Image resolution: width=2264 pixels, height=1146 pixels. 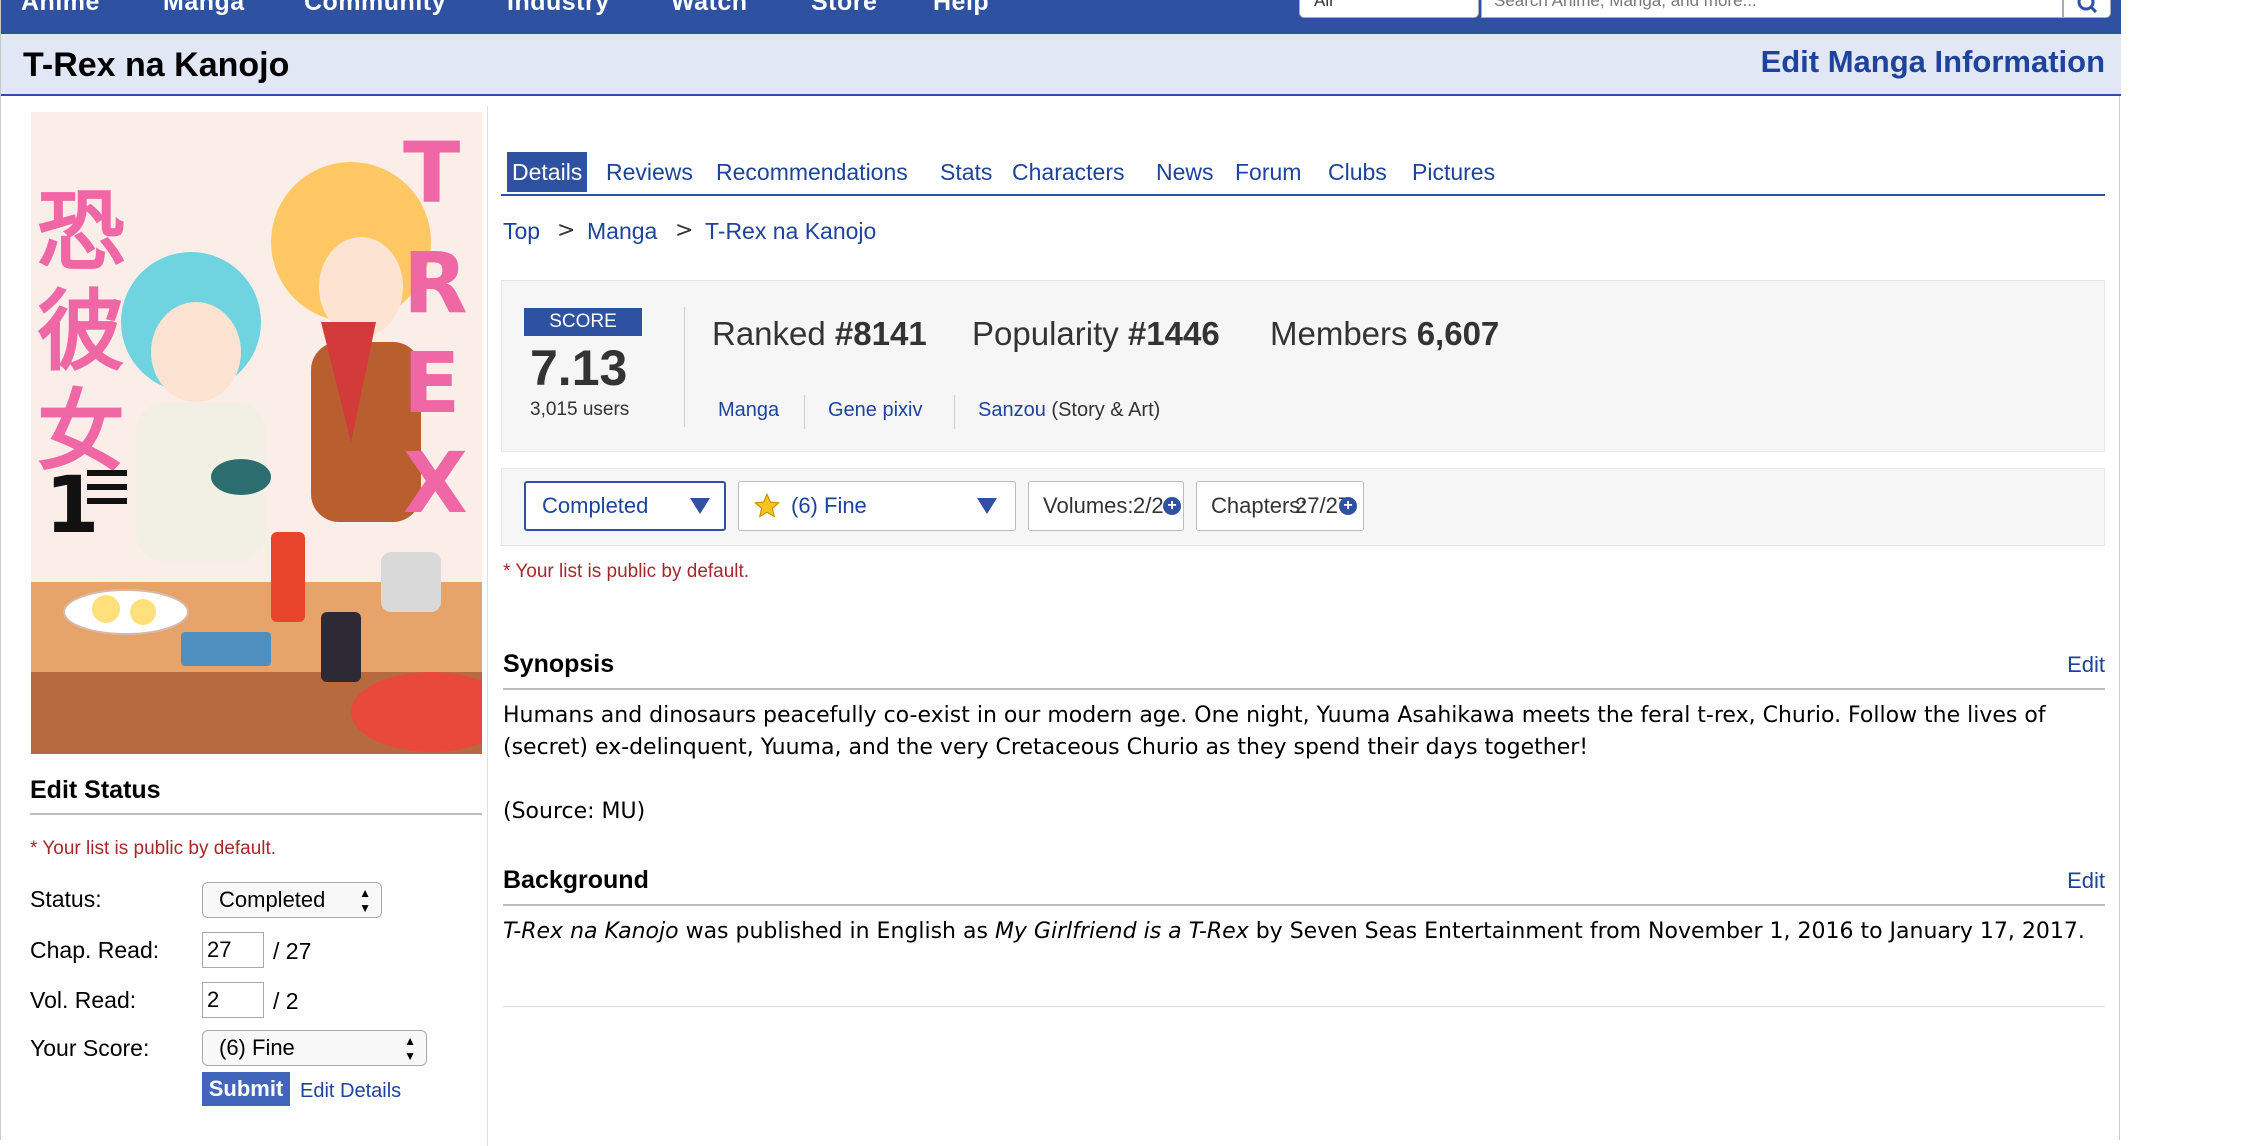 I want to click on background-title-jp: T-Rex na Kanojo, so click(x=591, y=931).